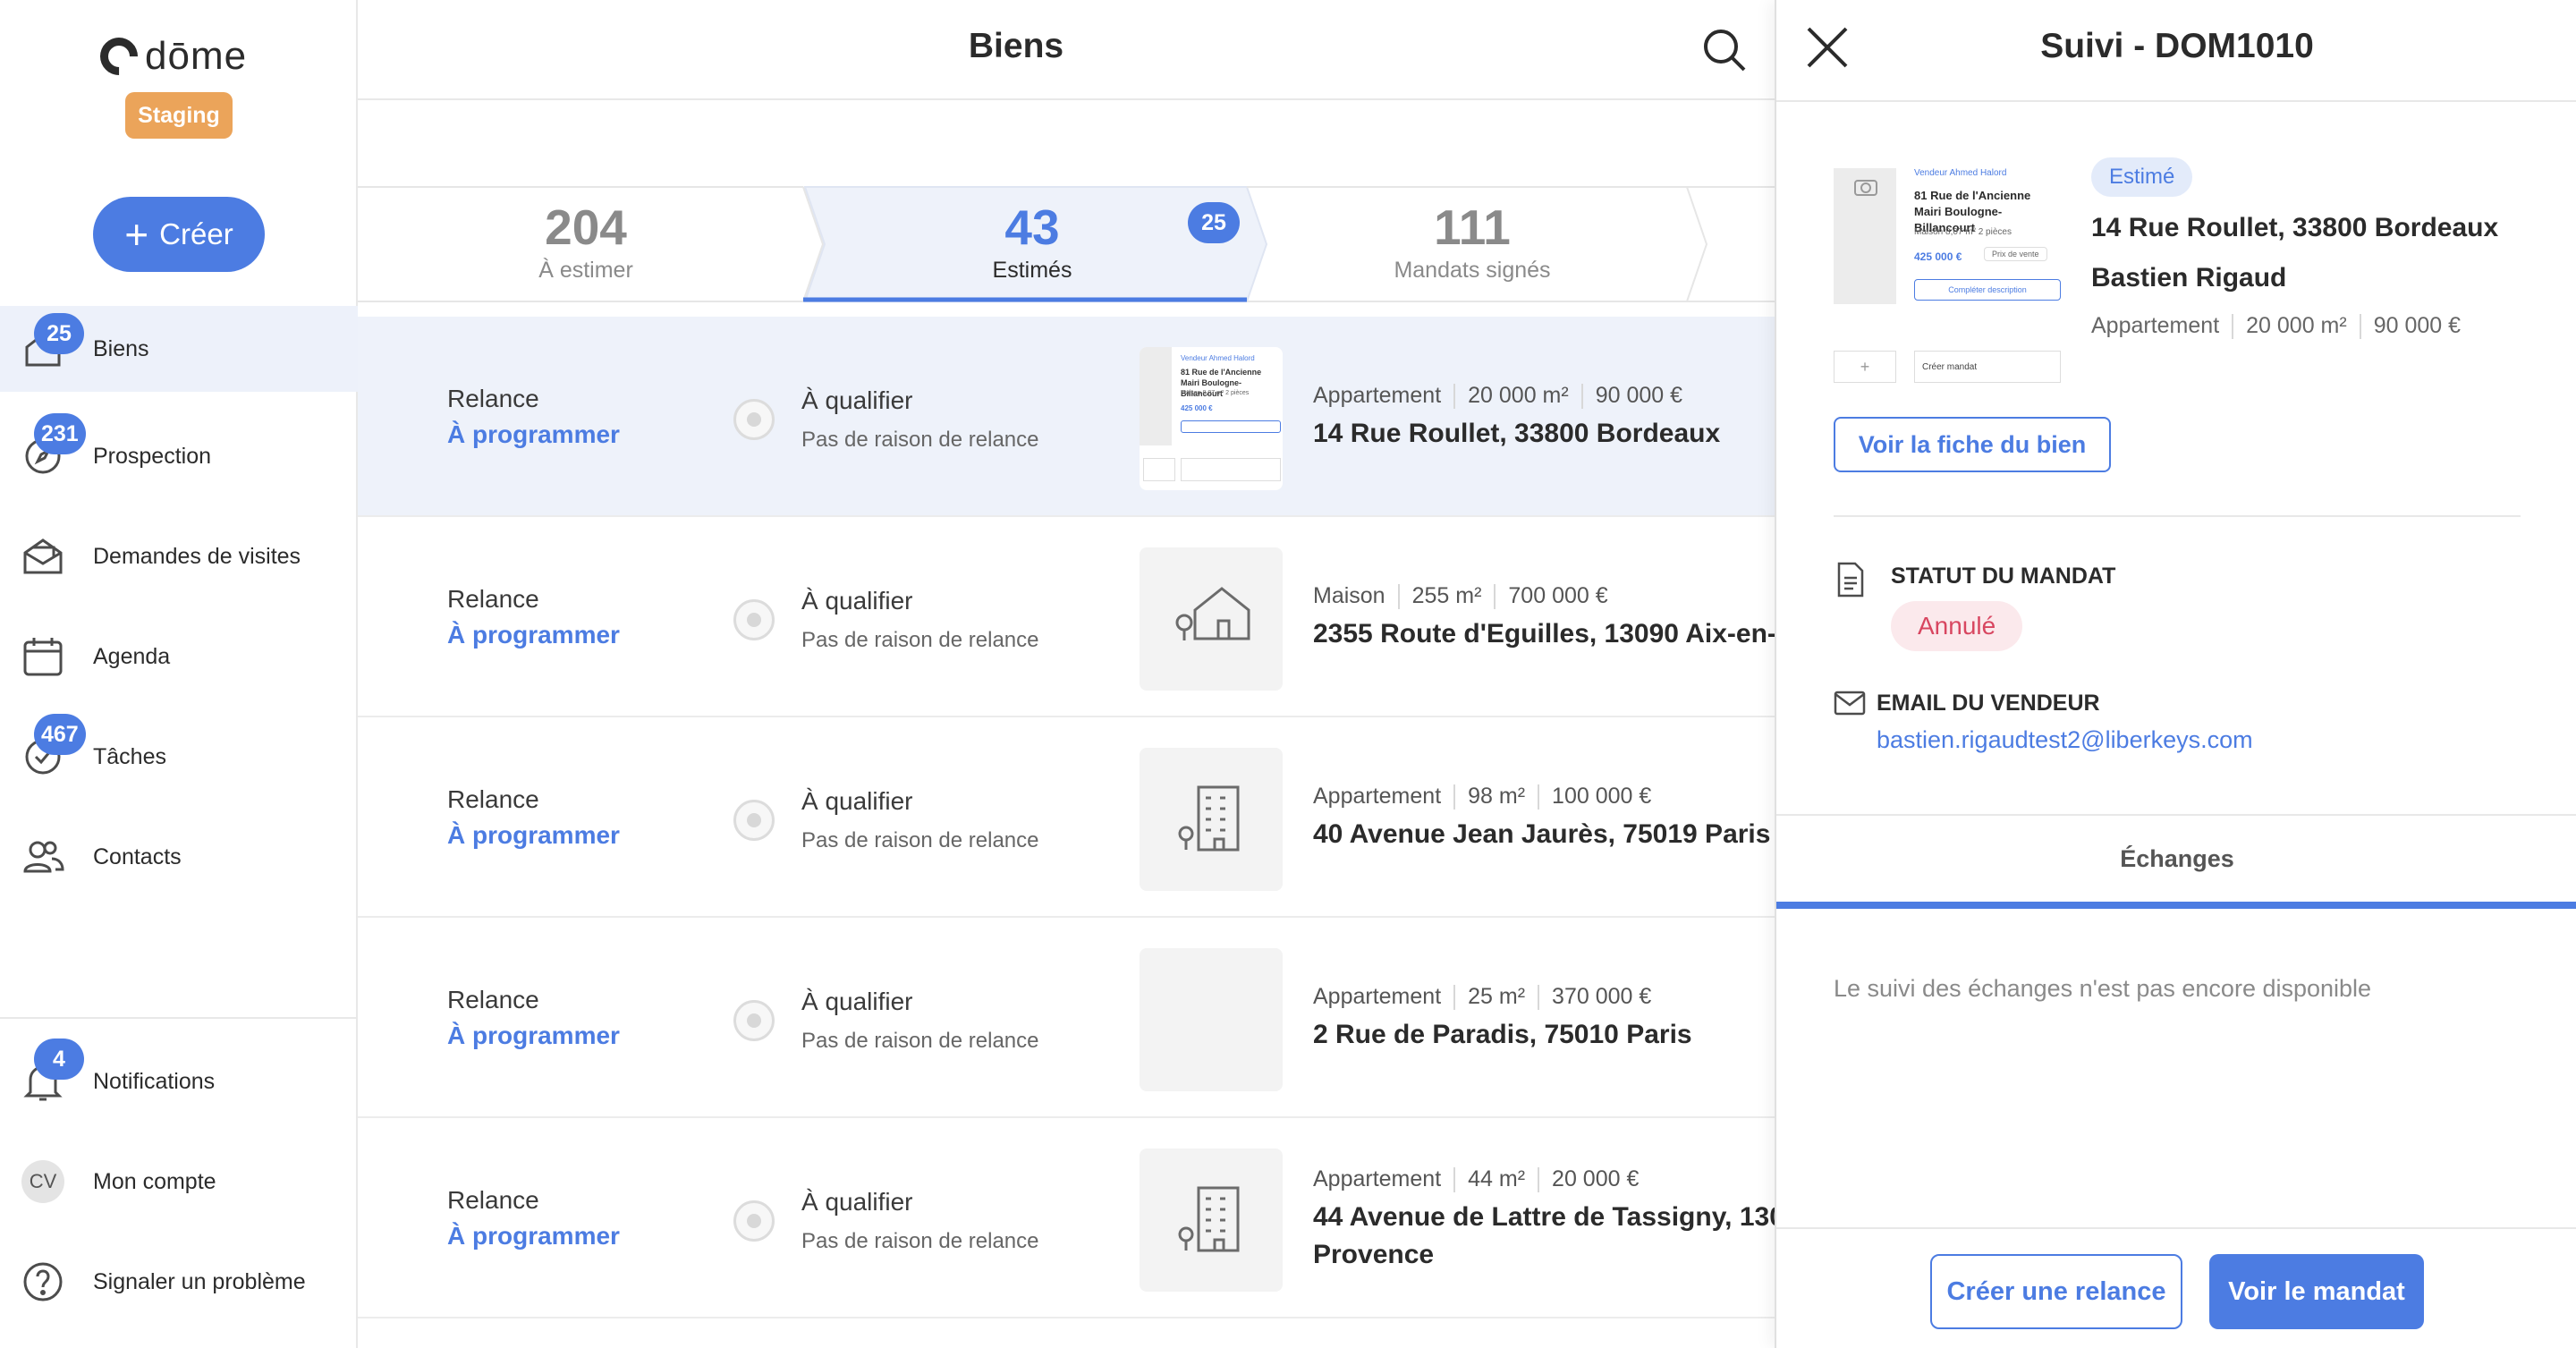 This screenshot has height=1348, width=2576. I want to click on sidebar-item-biens: 25 Biens, so click(179, 349).